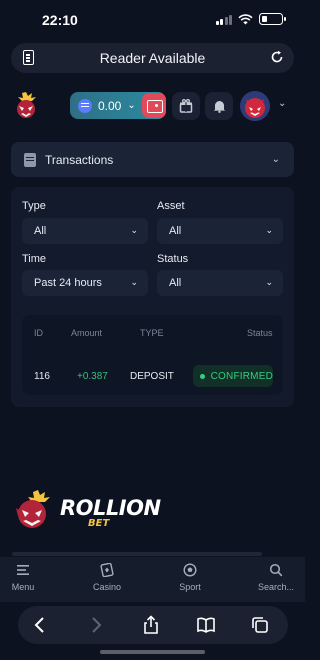 The height and width of the screenshot is (660, 320). What do you see at coordinates (154, 105) in the screenshot?
I see `wallet-button` at bounding box center [154, 105].